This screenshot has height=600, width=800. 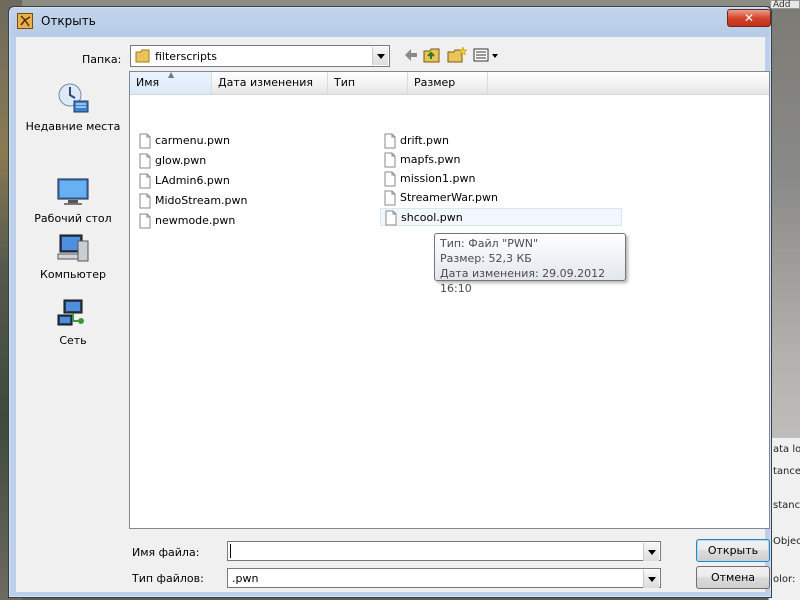 What do you see at coordinates (489, 243) in the screenshot?
I see `tooltip-type: Тип: Файл "PWN"` at bounding box center [489, 243].